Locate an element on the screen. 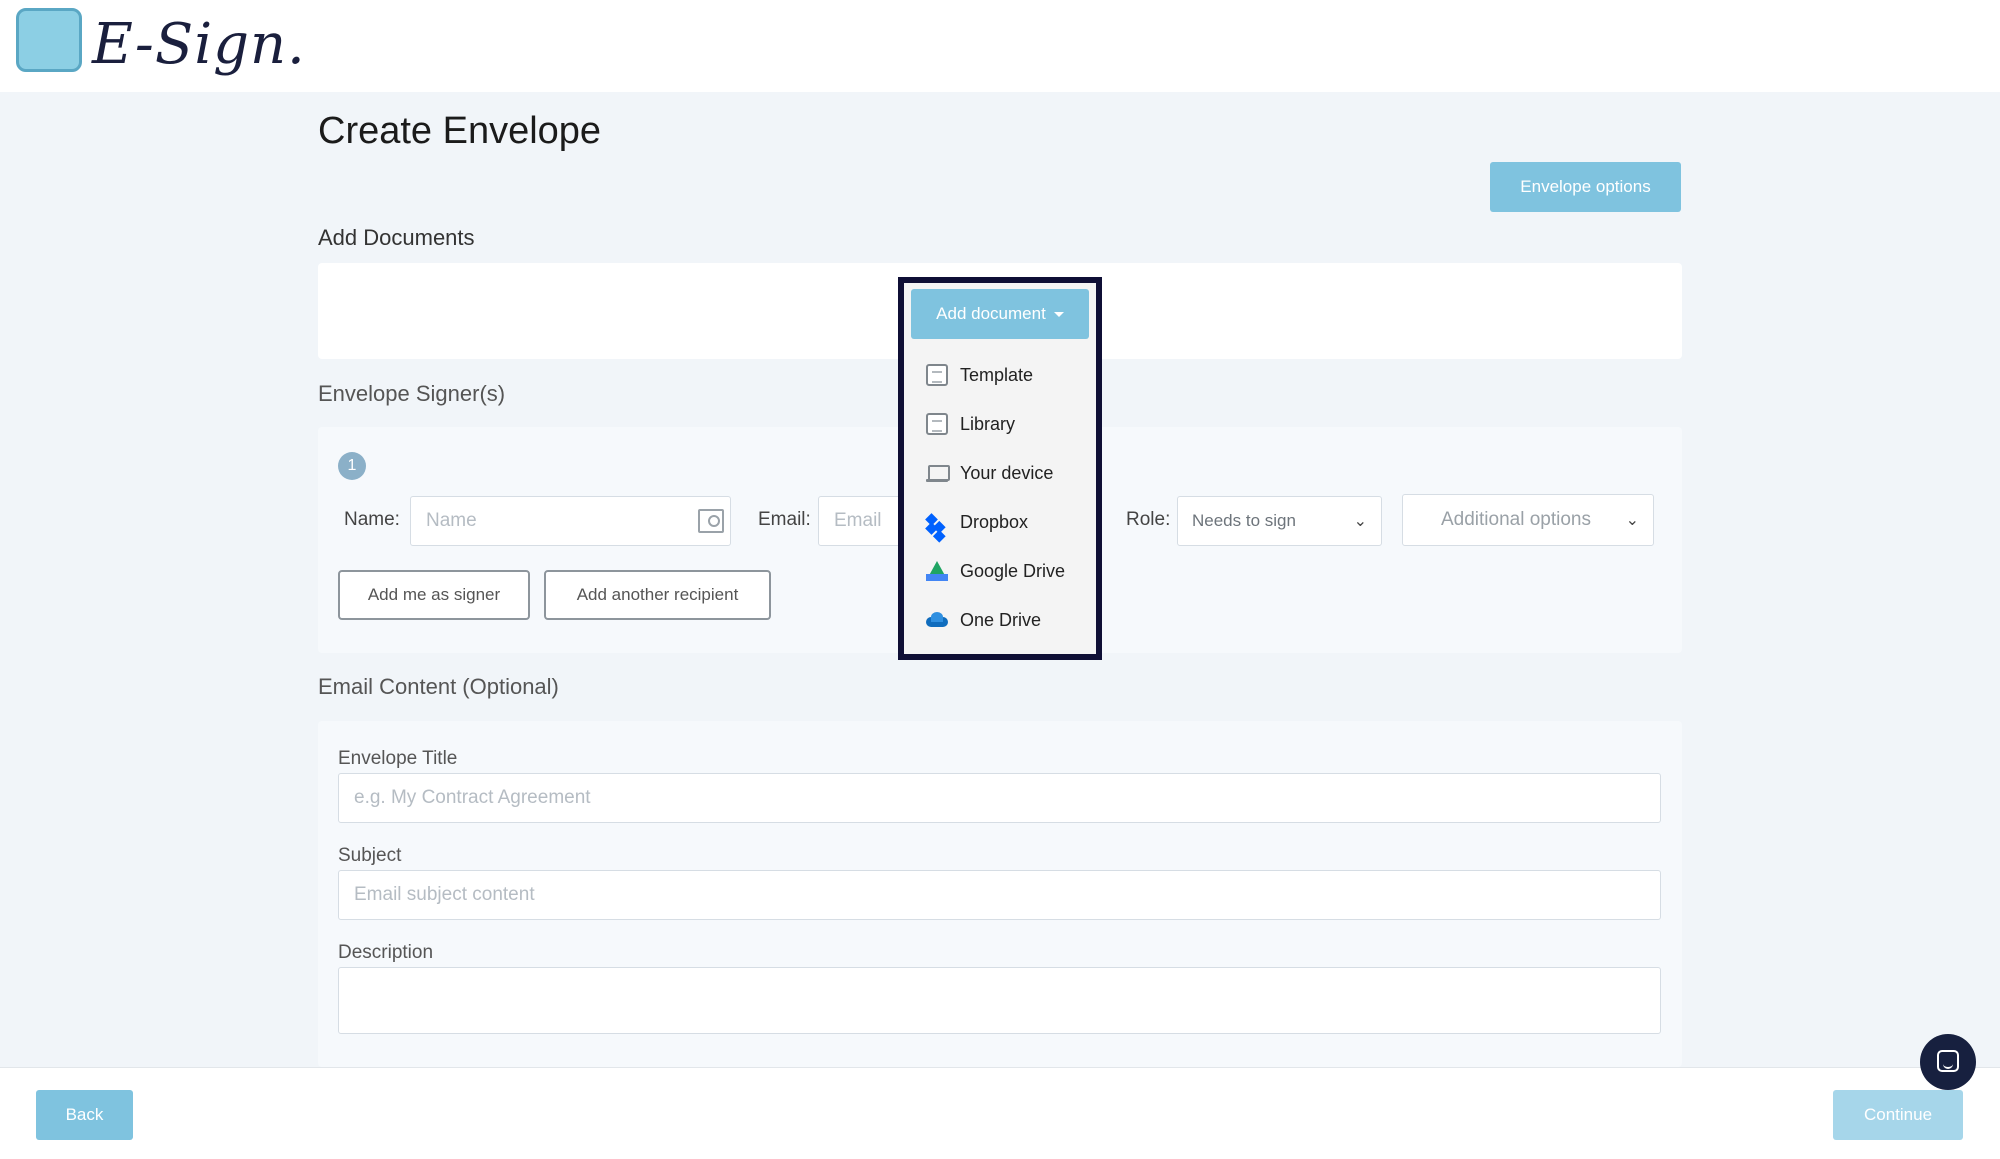 Image resolution: width=2000 pixels, height=1159 pixels. back-button: Back is located at coordinates (84, 1115).